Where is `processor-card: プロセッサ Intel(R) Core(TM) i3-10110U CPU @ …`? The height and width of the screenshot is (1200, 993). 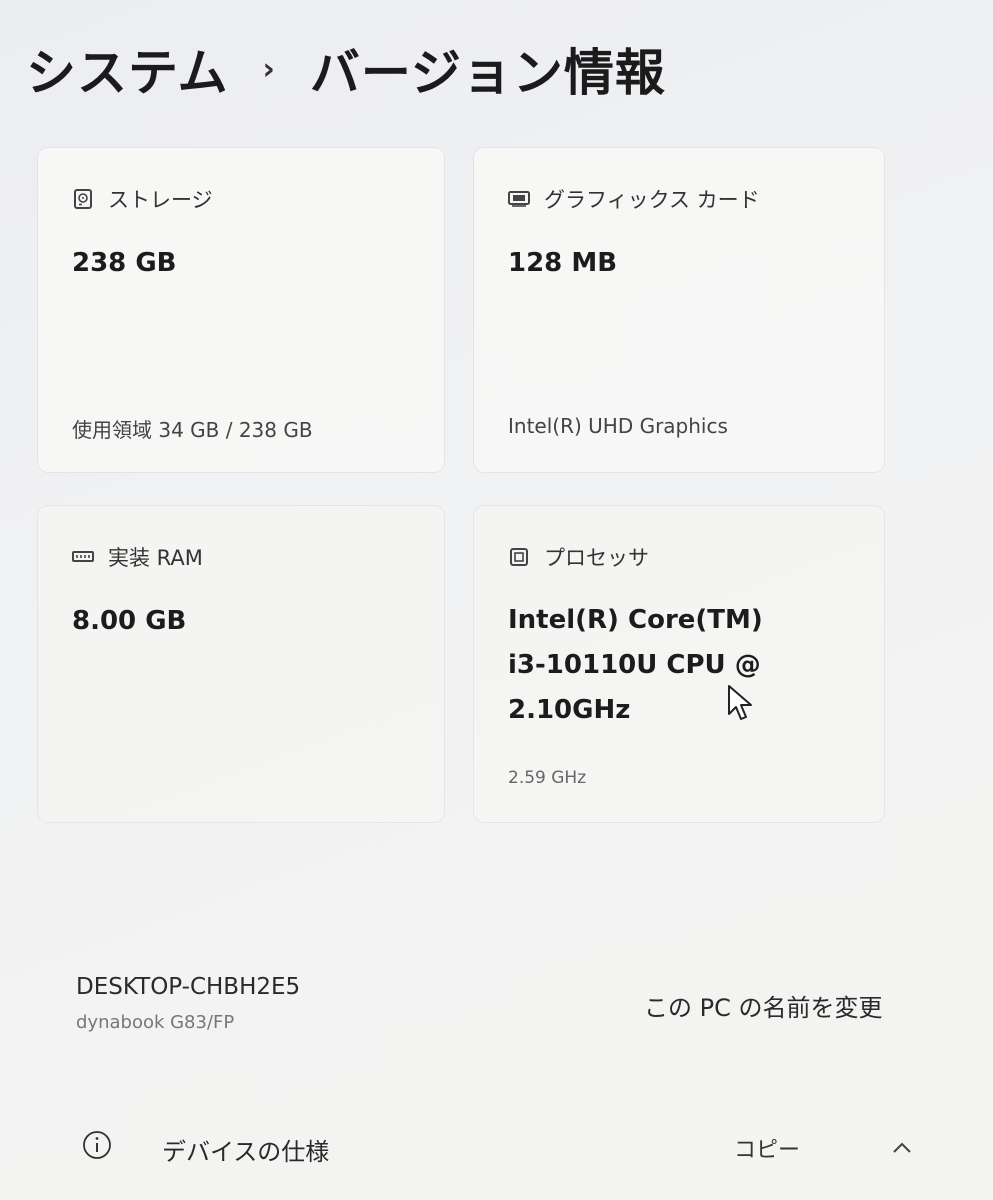
processor-card: プロセッサ Intel(R) Core(TM) i3-10110U CPU @ … is located at coordinates (679, 664).